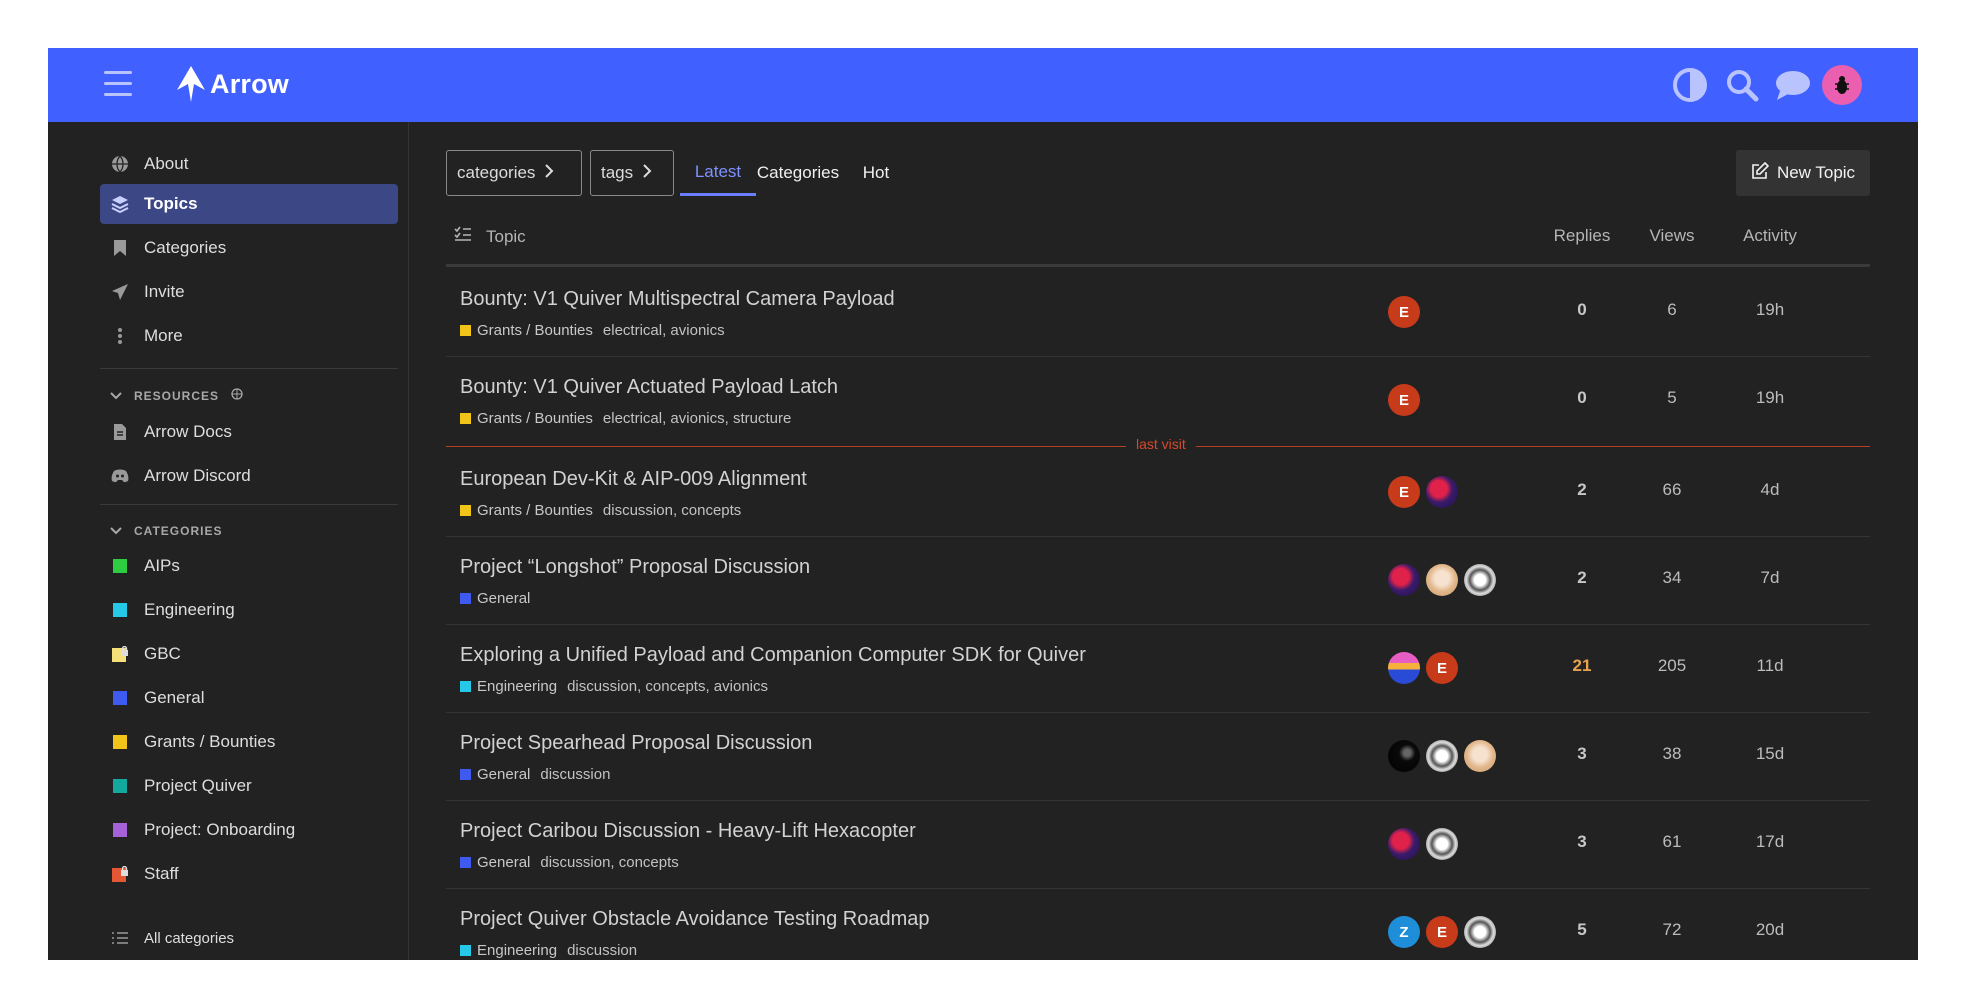 The height and width of the screenshot is (1007, 1966). I want to click on categories-section-header: CATEGORIES, so click(166, 531).